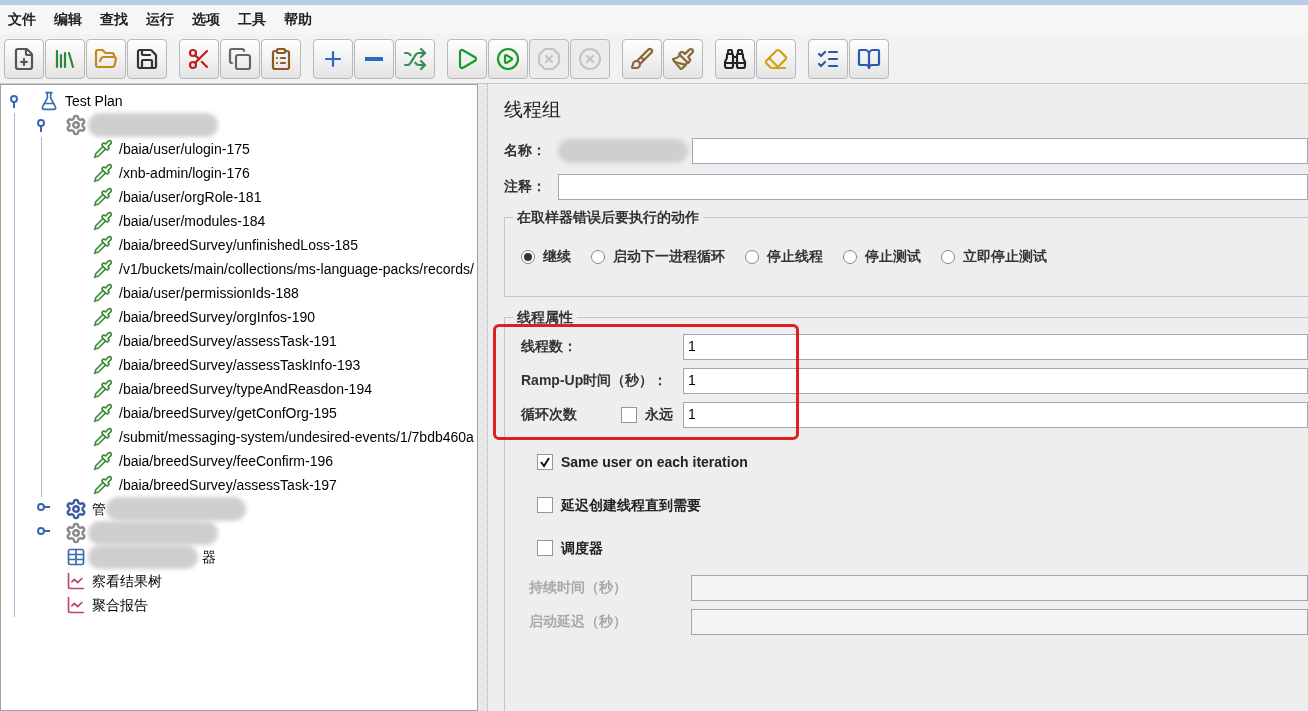  I want to click on field-label: 循环次数, so click(549, 414).